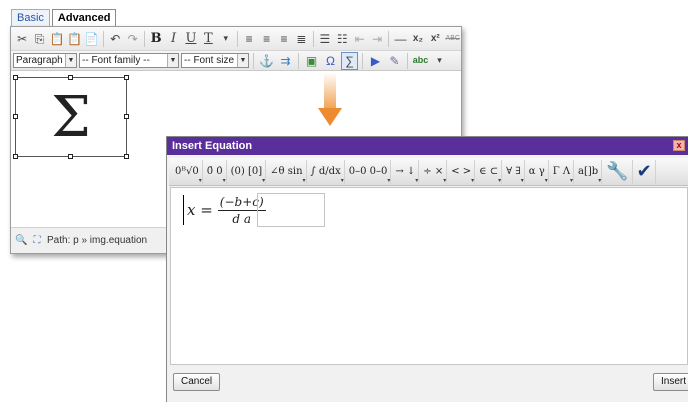 The image size is (688, 402). What do you see at coordinates (301, 39) in the screenshot?
I see `align-justify-icon: ≣` at bounding box center [301, 39].